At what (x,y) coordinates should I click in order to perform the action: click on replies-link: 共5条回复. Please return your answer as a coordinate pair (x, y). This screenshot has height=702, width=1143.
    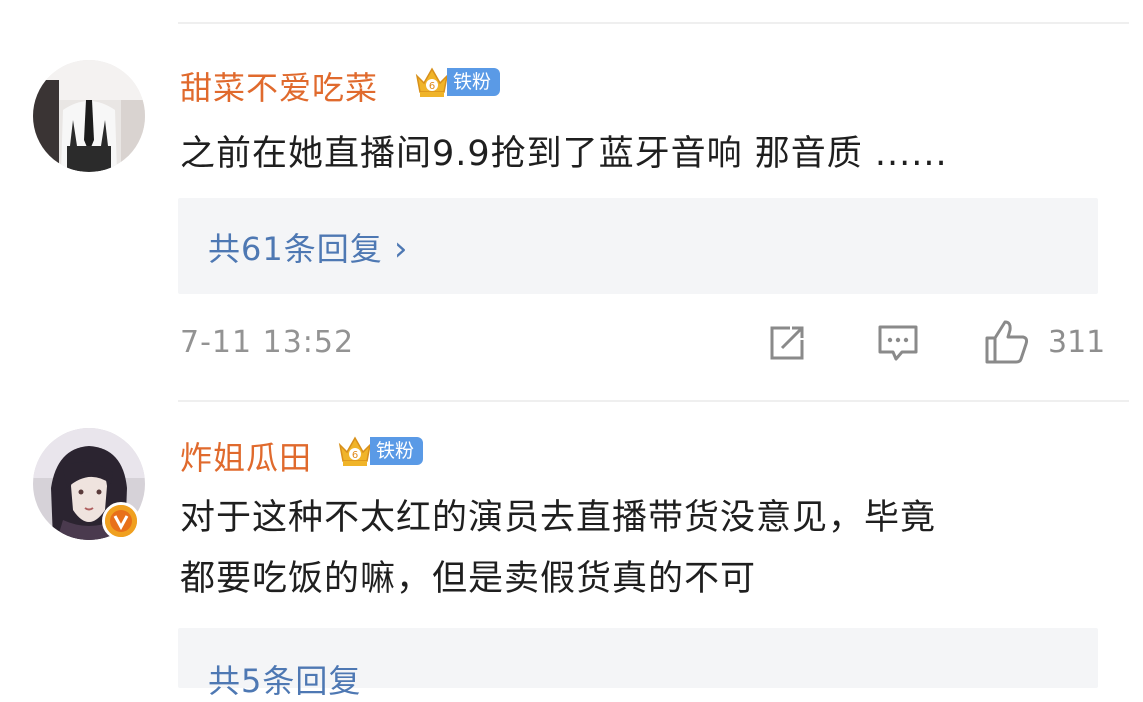
    Looking at the image, I should click on (638, 664).